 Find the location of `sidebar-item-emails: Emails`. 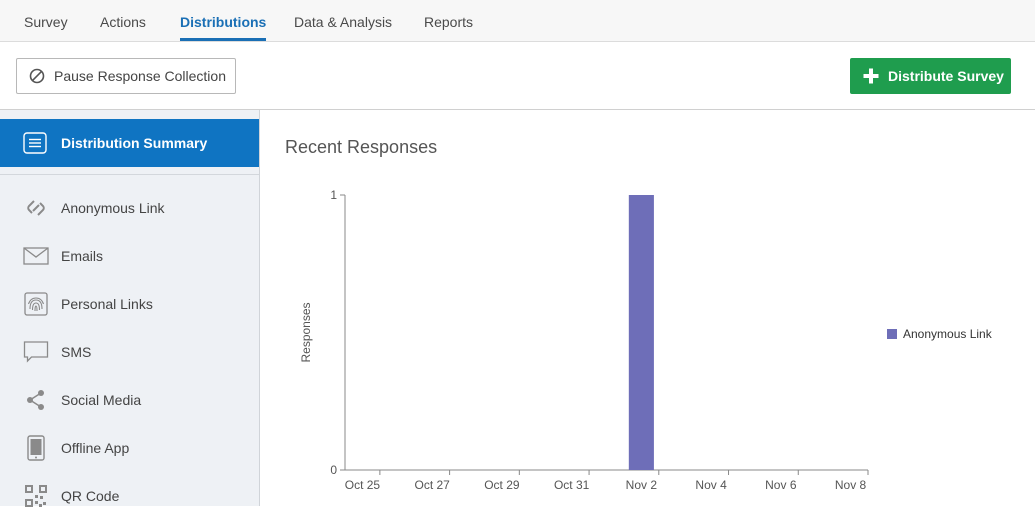

sidebar-item-emails: Emails is located at coordinates (129, 256).